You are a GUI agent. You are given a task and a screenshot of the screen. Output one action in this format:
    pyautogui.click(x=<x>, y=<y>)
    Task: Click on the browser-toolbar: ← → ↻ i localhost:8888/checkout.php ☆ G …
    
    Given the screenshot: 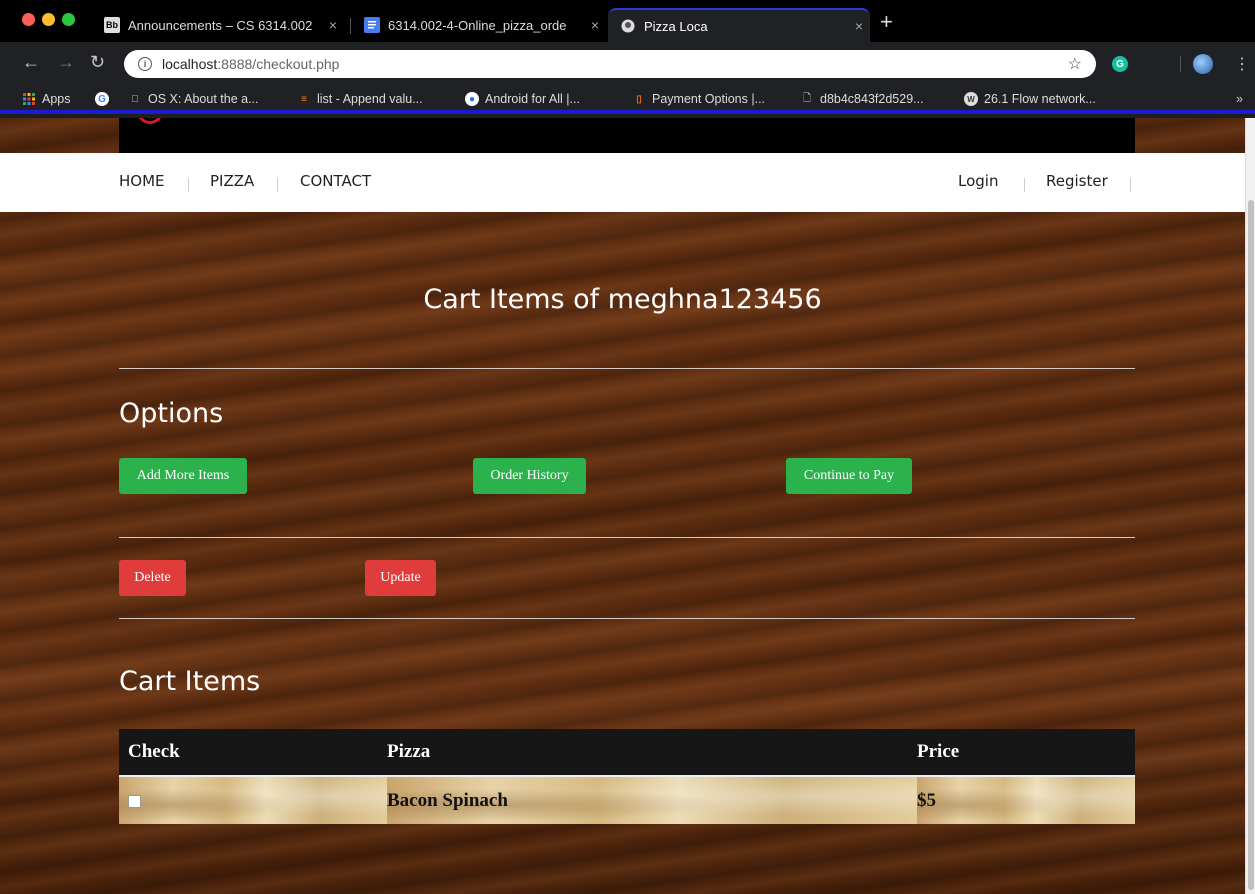 What is the action you would take?
    pyautogui.click(x=627, y=64)
    